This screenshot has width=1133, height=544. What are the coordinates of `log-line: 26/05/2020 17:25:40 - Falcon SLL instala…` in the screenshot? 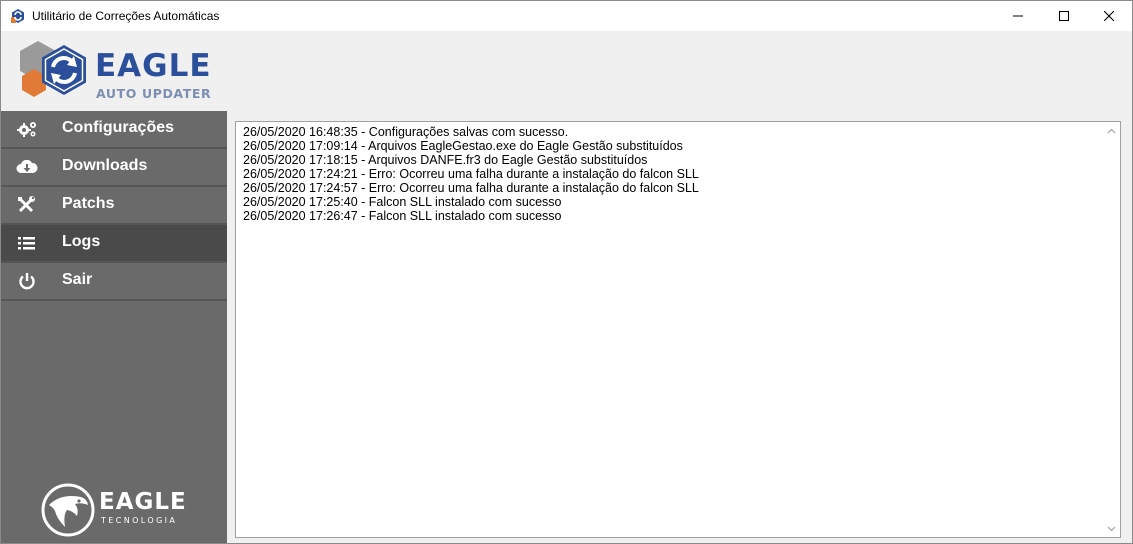 It's located at (402, 202).